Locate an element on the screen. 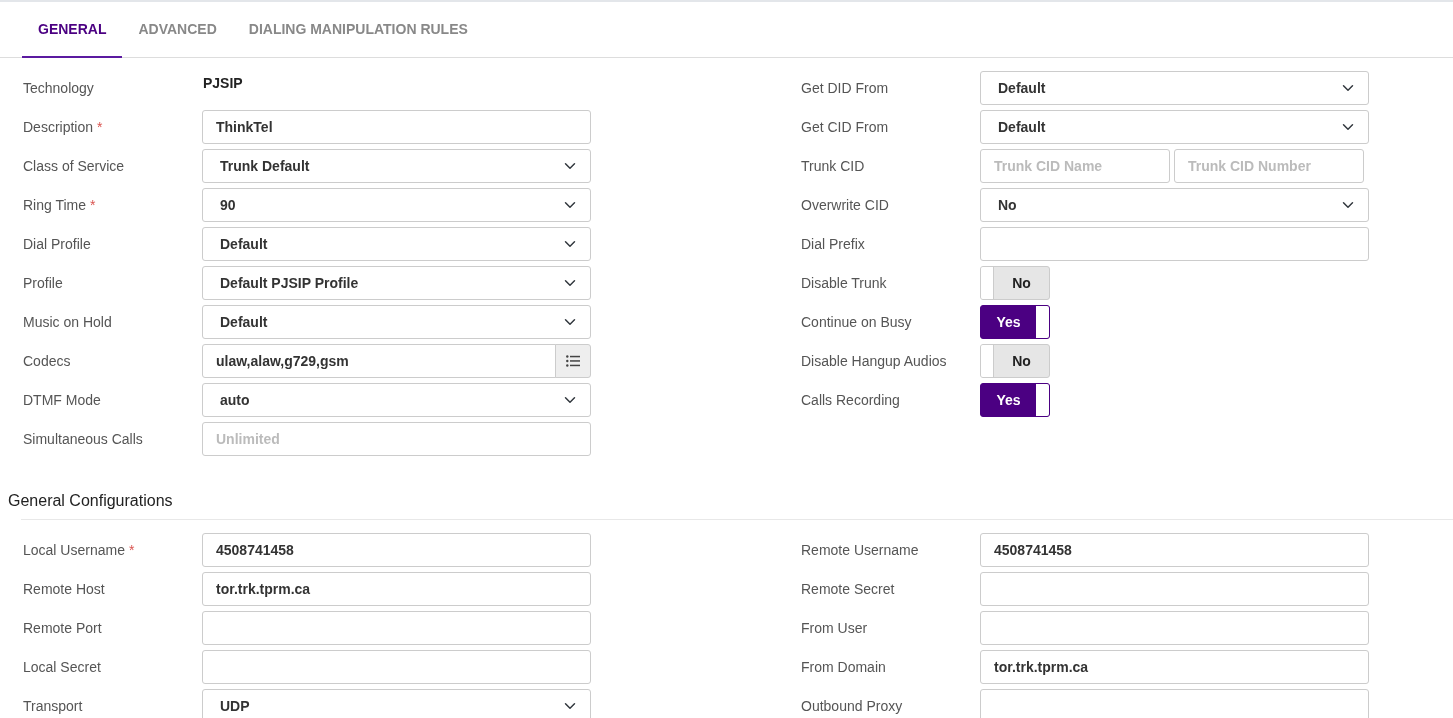 The width and height of the screenshot is (1453, 718). field-label: Remote Port is located at coordinates (62, 627).